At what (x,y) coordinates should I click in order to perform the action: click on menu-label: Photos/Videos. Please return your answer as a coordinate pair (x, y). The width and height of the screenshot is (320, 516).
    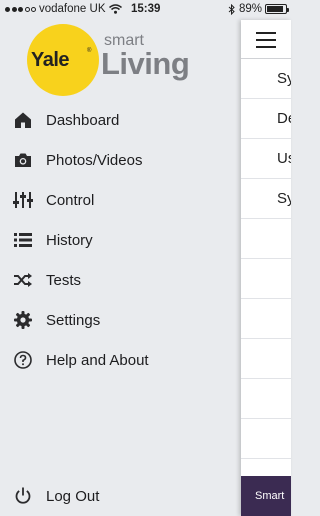
    Looking at the image, I should click on (94, 160).